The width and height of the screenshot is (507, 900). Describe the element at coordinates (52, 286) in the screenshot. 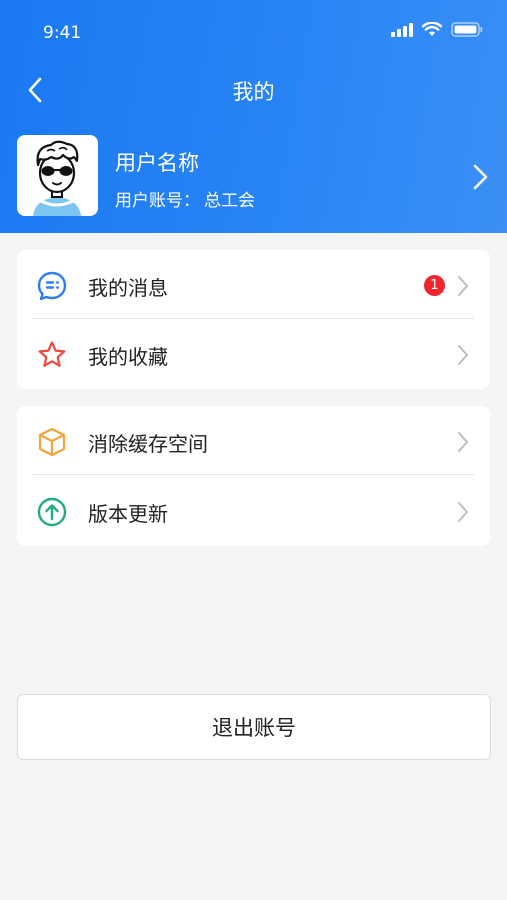

I see `message-icon` at that location.